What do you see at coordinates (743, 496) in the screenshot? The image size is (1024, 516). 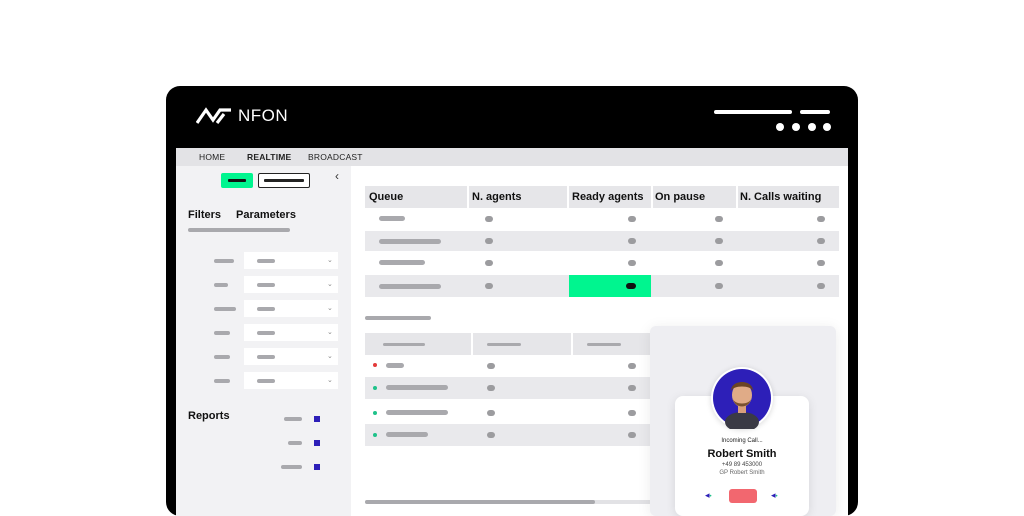 I see `decline-button` at bounding box center [743, 496].